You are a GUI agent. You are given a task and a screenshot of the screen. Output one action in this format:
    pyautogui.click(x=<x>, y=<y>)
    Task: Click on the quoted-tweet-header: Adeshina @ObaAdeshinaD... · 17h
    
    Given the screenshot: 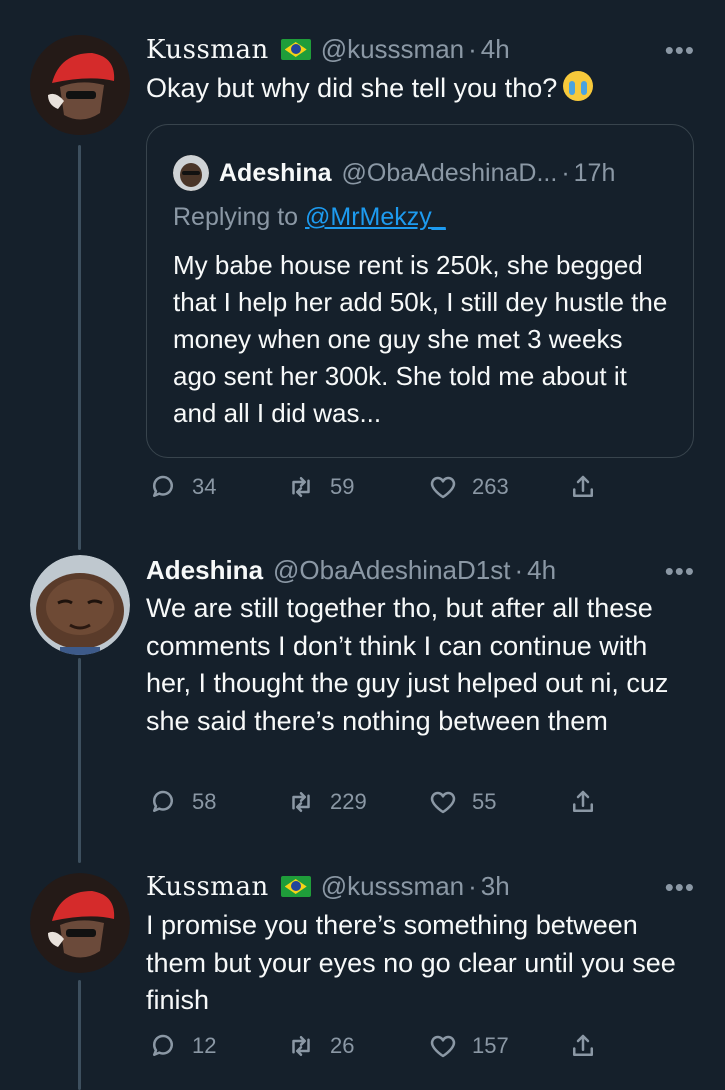 What is the action you would take?
    pyautogui.click(x=394, y=173)
    